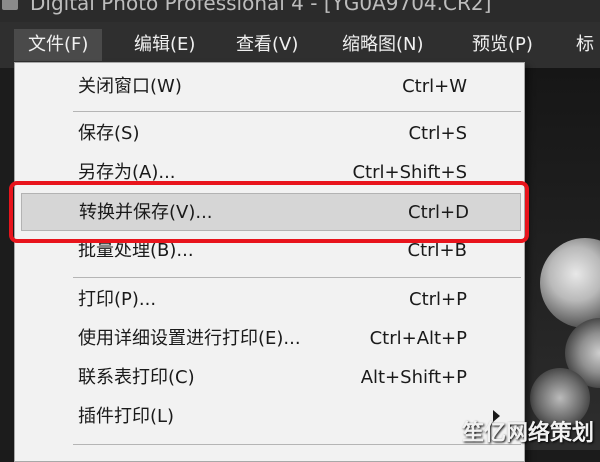 Image resolution: width=600 pixels, height=462 pixels. Describe the element at coordinates (269, 212) in the screenshot. I see `annotation-highlight-box` at that location.